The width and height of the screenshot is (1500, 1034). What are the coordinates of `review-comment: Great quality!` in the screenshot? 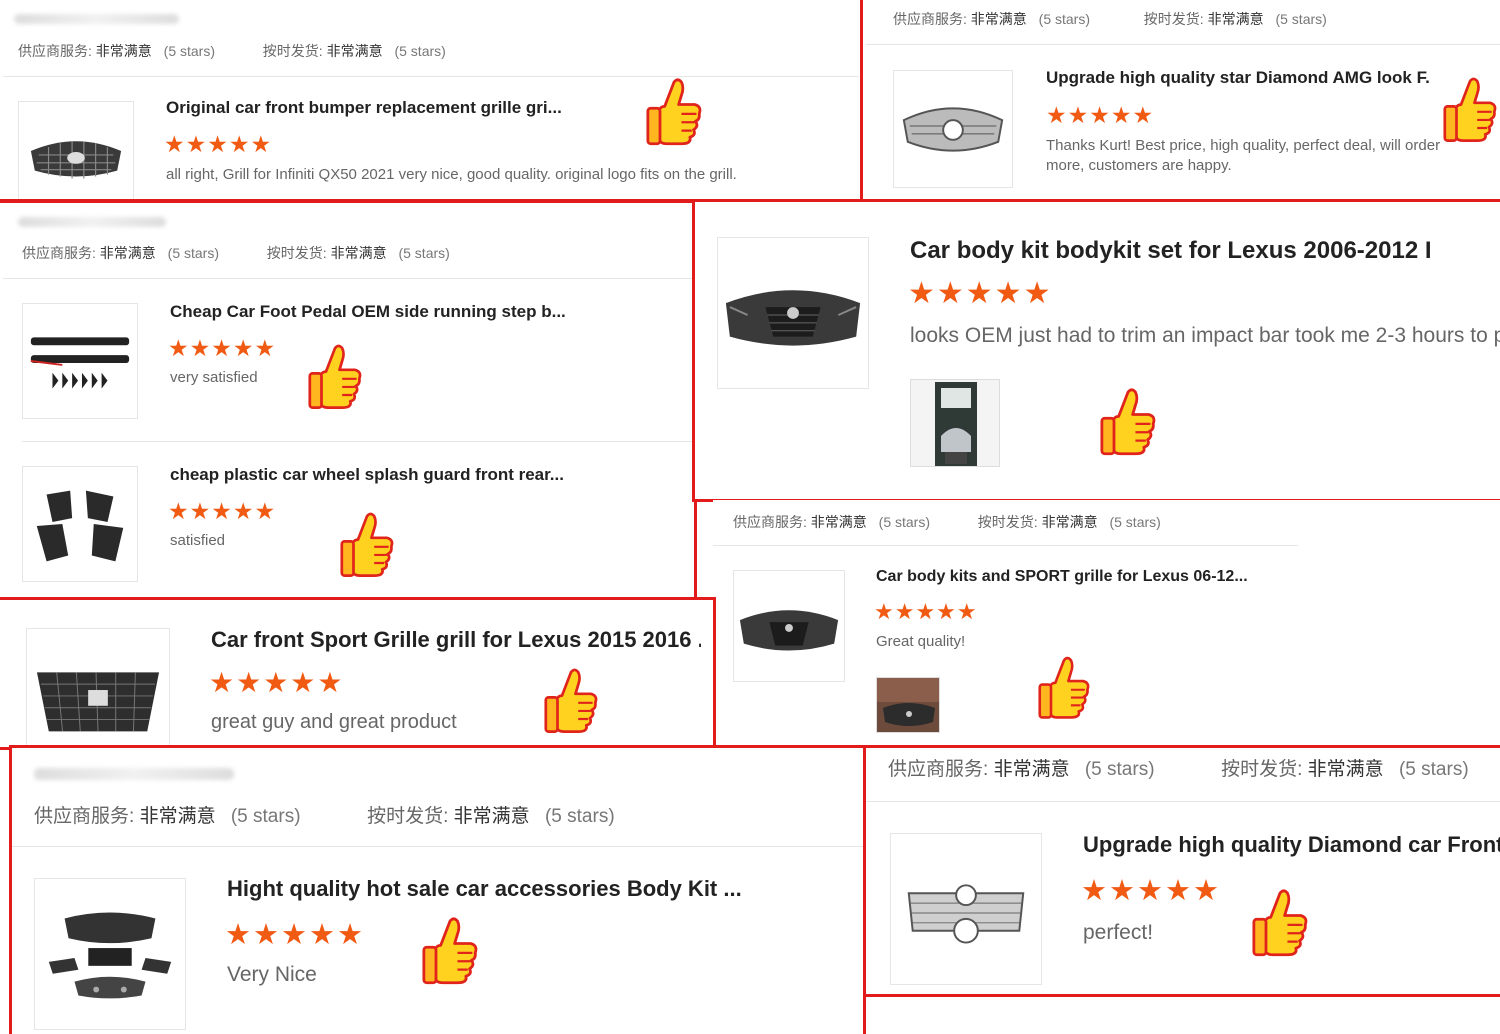 It's located at (921, 641).